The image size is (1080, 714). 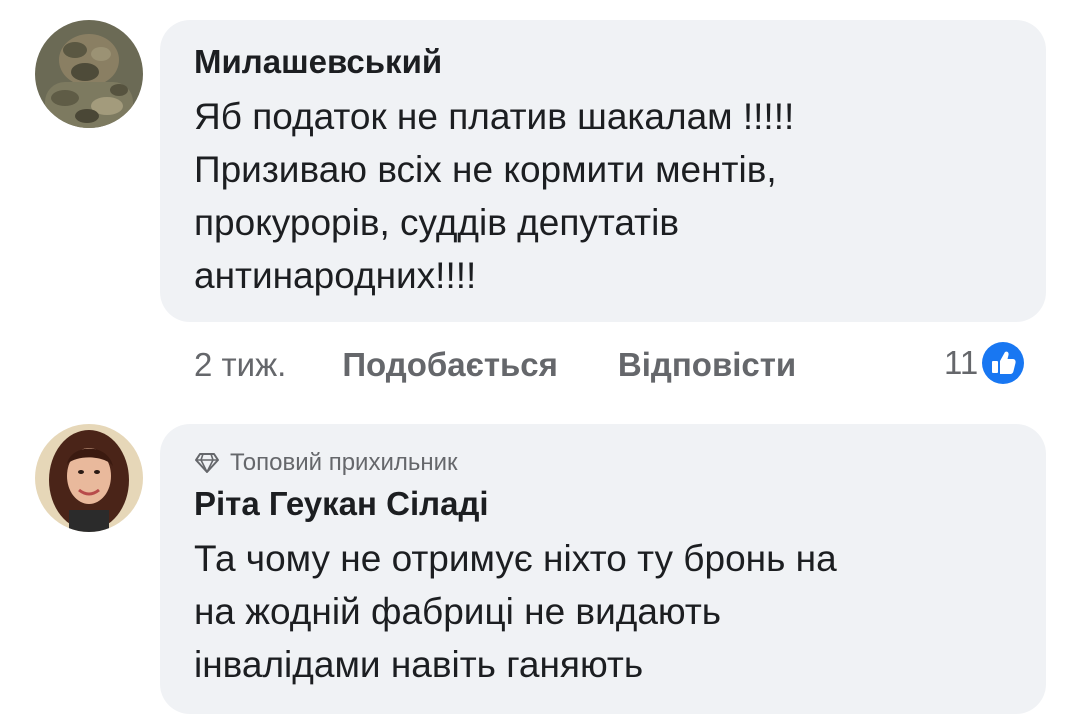 I want to click on thumbs-up-icon, so click(x=1003, y=363).